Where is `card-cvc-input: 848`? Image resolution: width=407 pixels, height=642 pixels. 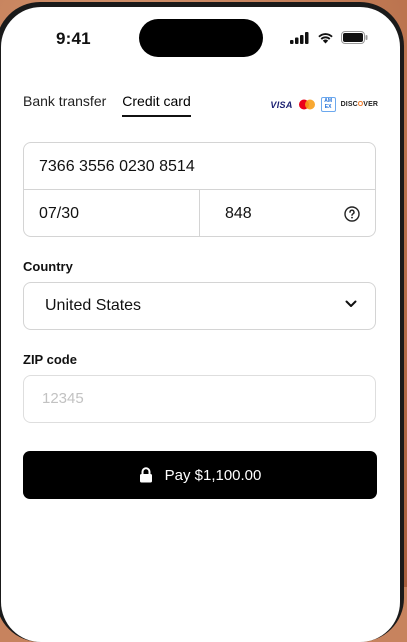 card-cvc-input: 848 is located at coordinates (287, 213).